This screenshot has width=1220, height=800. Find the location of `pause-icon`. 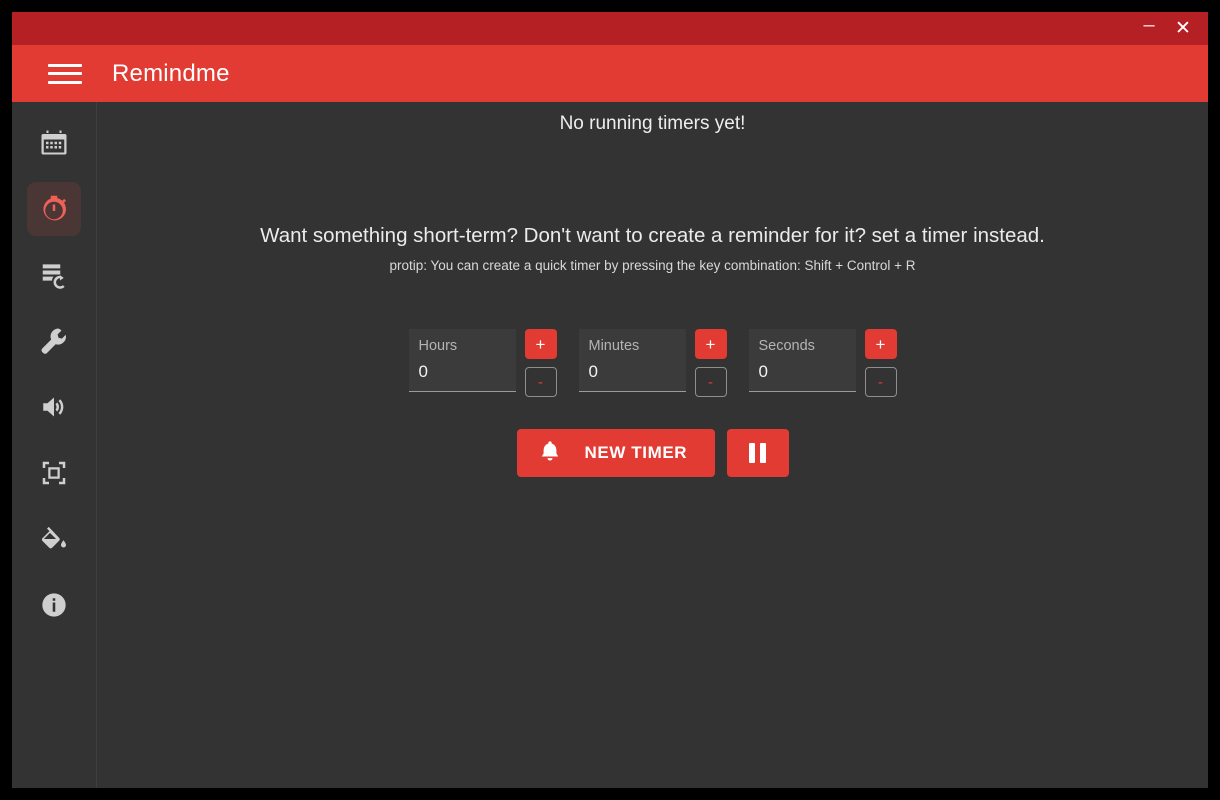

pause-icon is located at coordinates (757, 453).